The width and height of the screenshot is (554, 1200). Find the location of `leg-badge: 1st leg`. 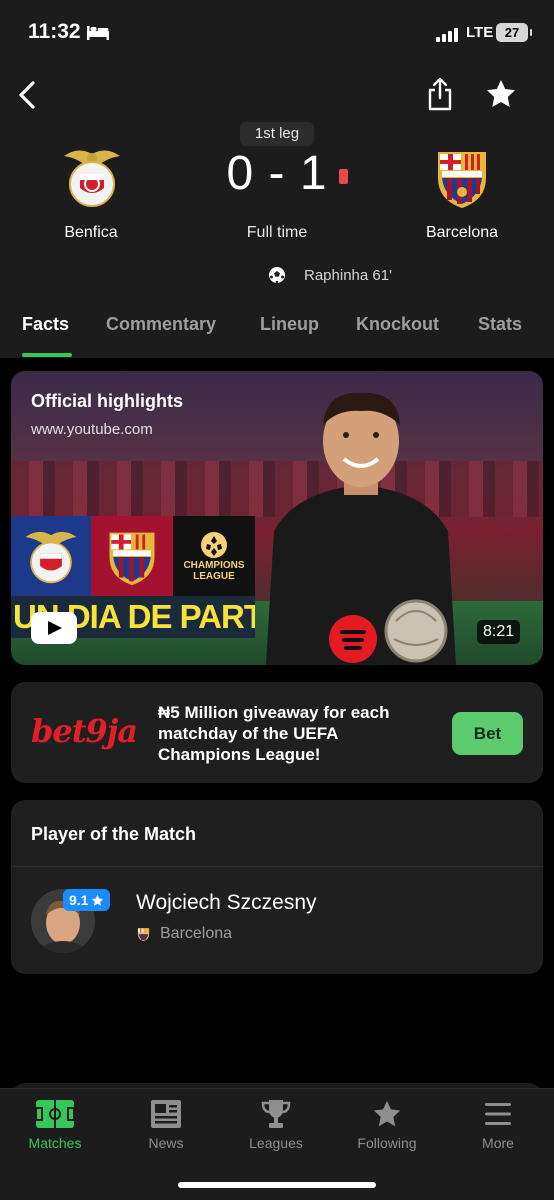

leg-badge: 1st leg is located at coordinates (277, 134).